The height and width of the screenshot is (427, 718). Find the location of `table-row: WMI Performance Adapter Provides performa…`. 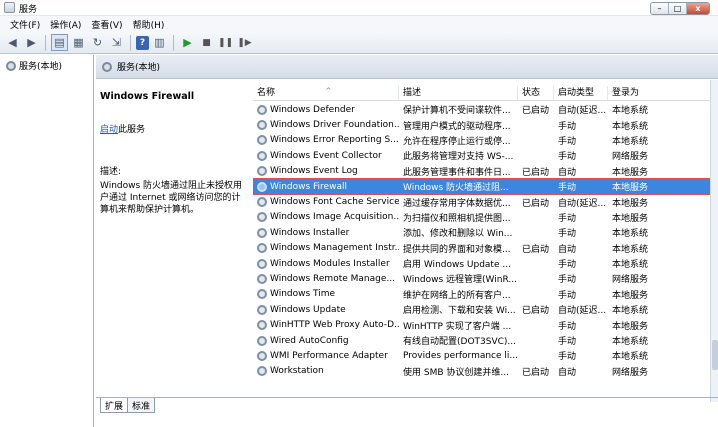

table-row: WMI Performance Adapter Provides performa… is located at coordinates (482, 355).